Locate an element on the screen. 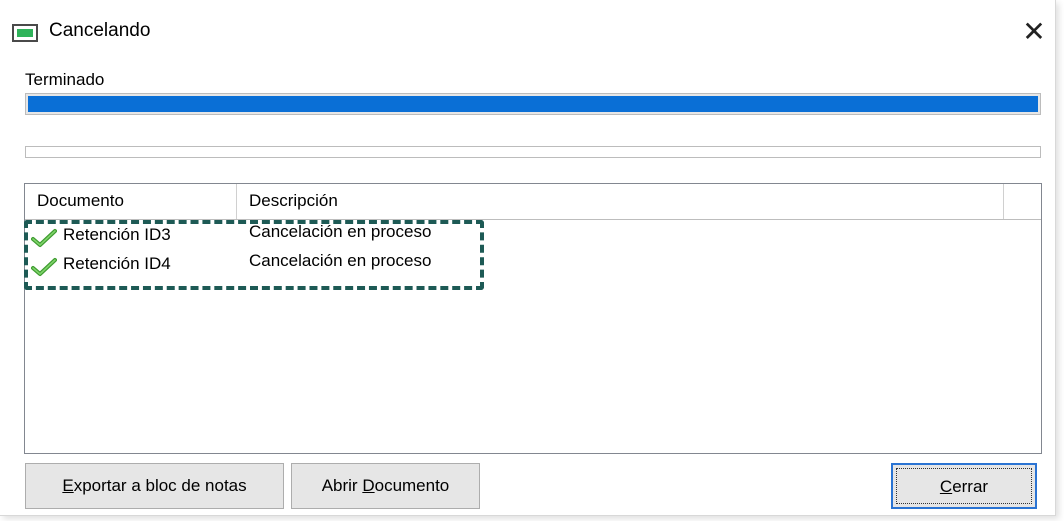 This screenshot has height=521, width=1064. window-icon is located at coordinates (25, 33).